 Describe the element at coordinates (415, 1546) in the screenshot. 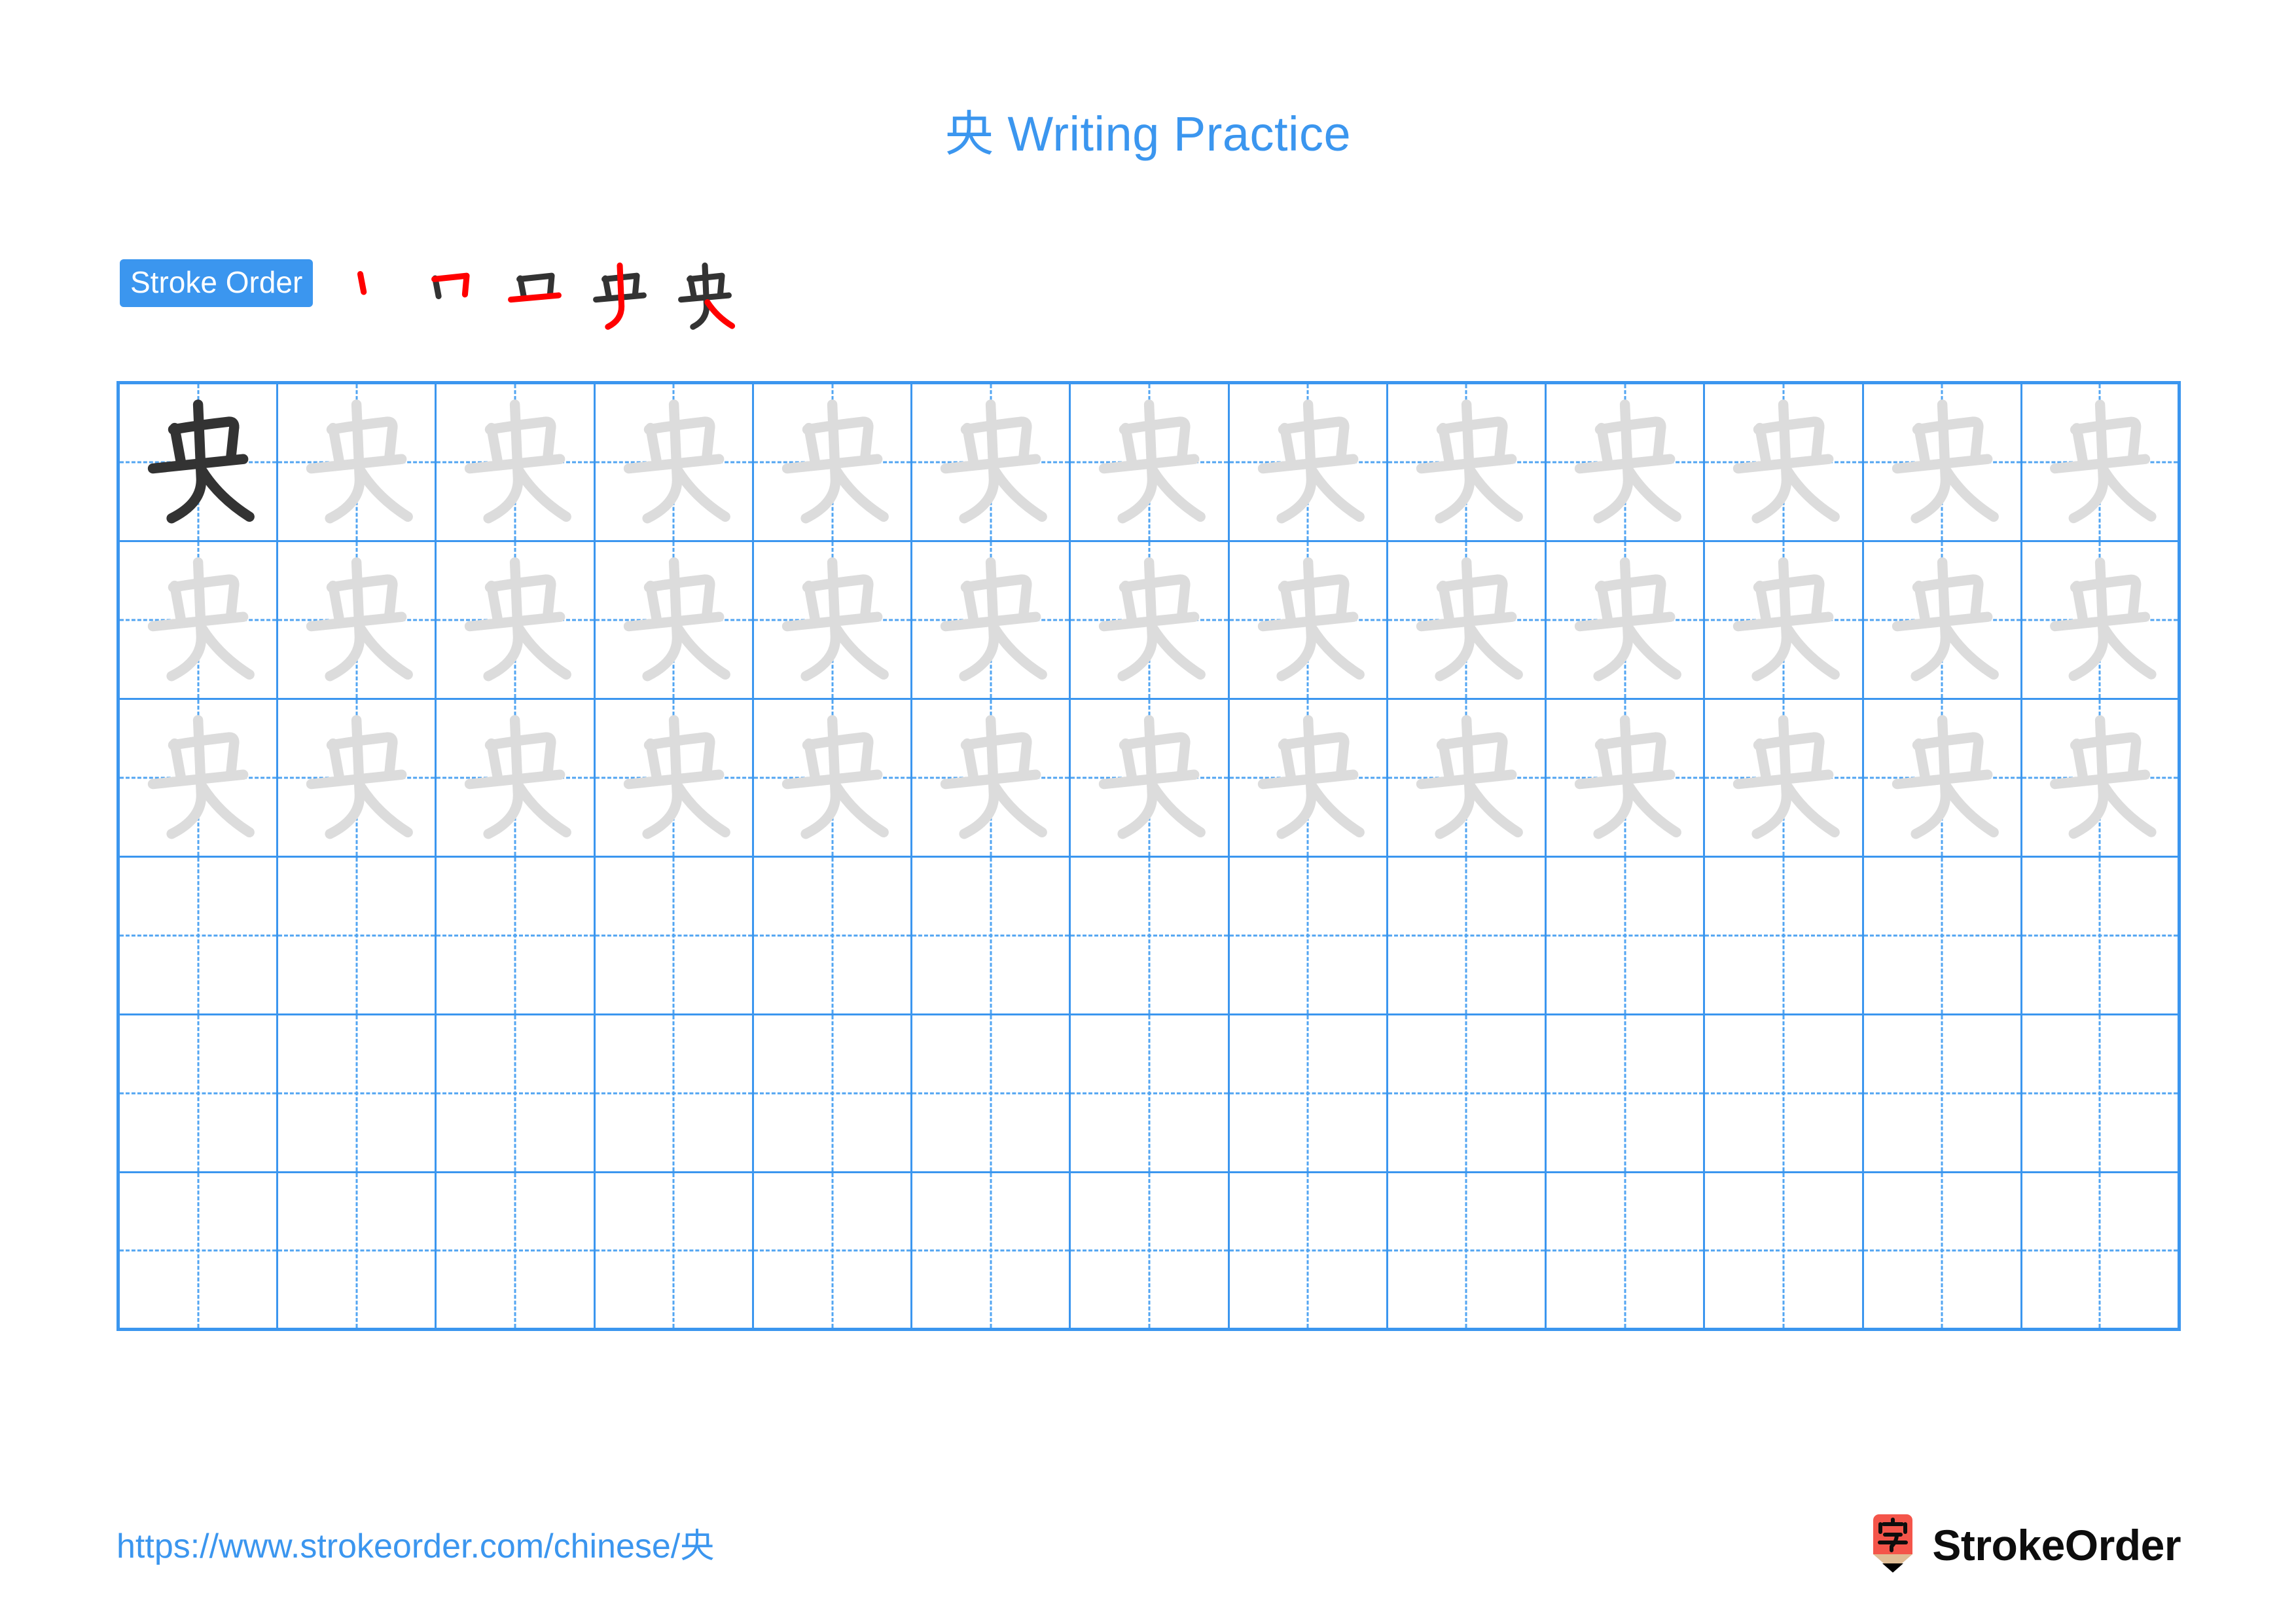

I see `footer-url: https://www.strokeorder.com/chinese/央` at that location.